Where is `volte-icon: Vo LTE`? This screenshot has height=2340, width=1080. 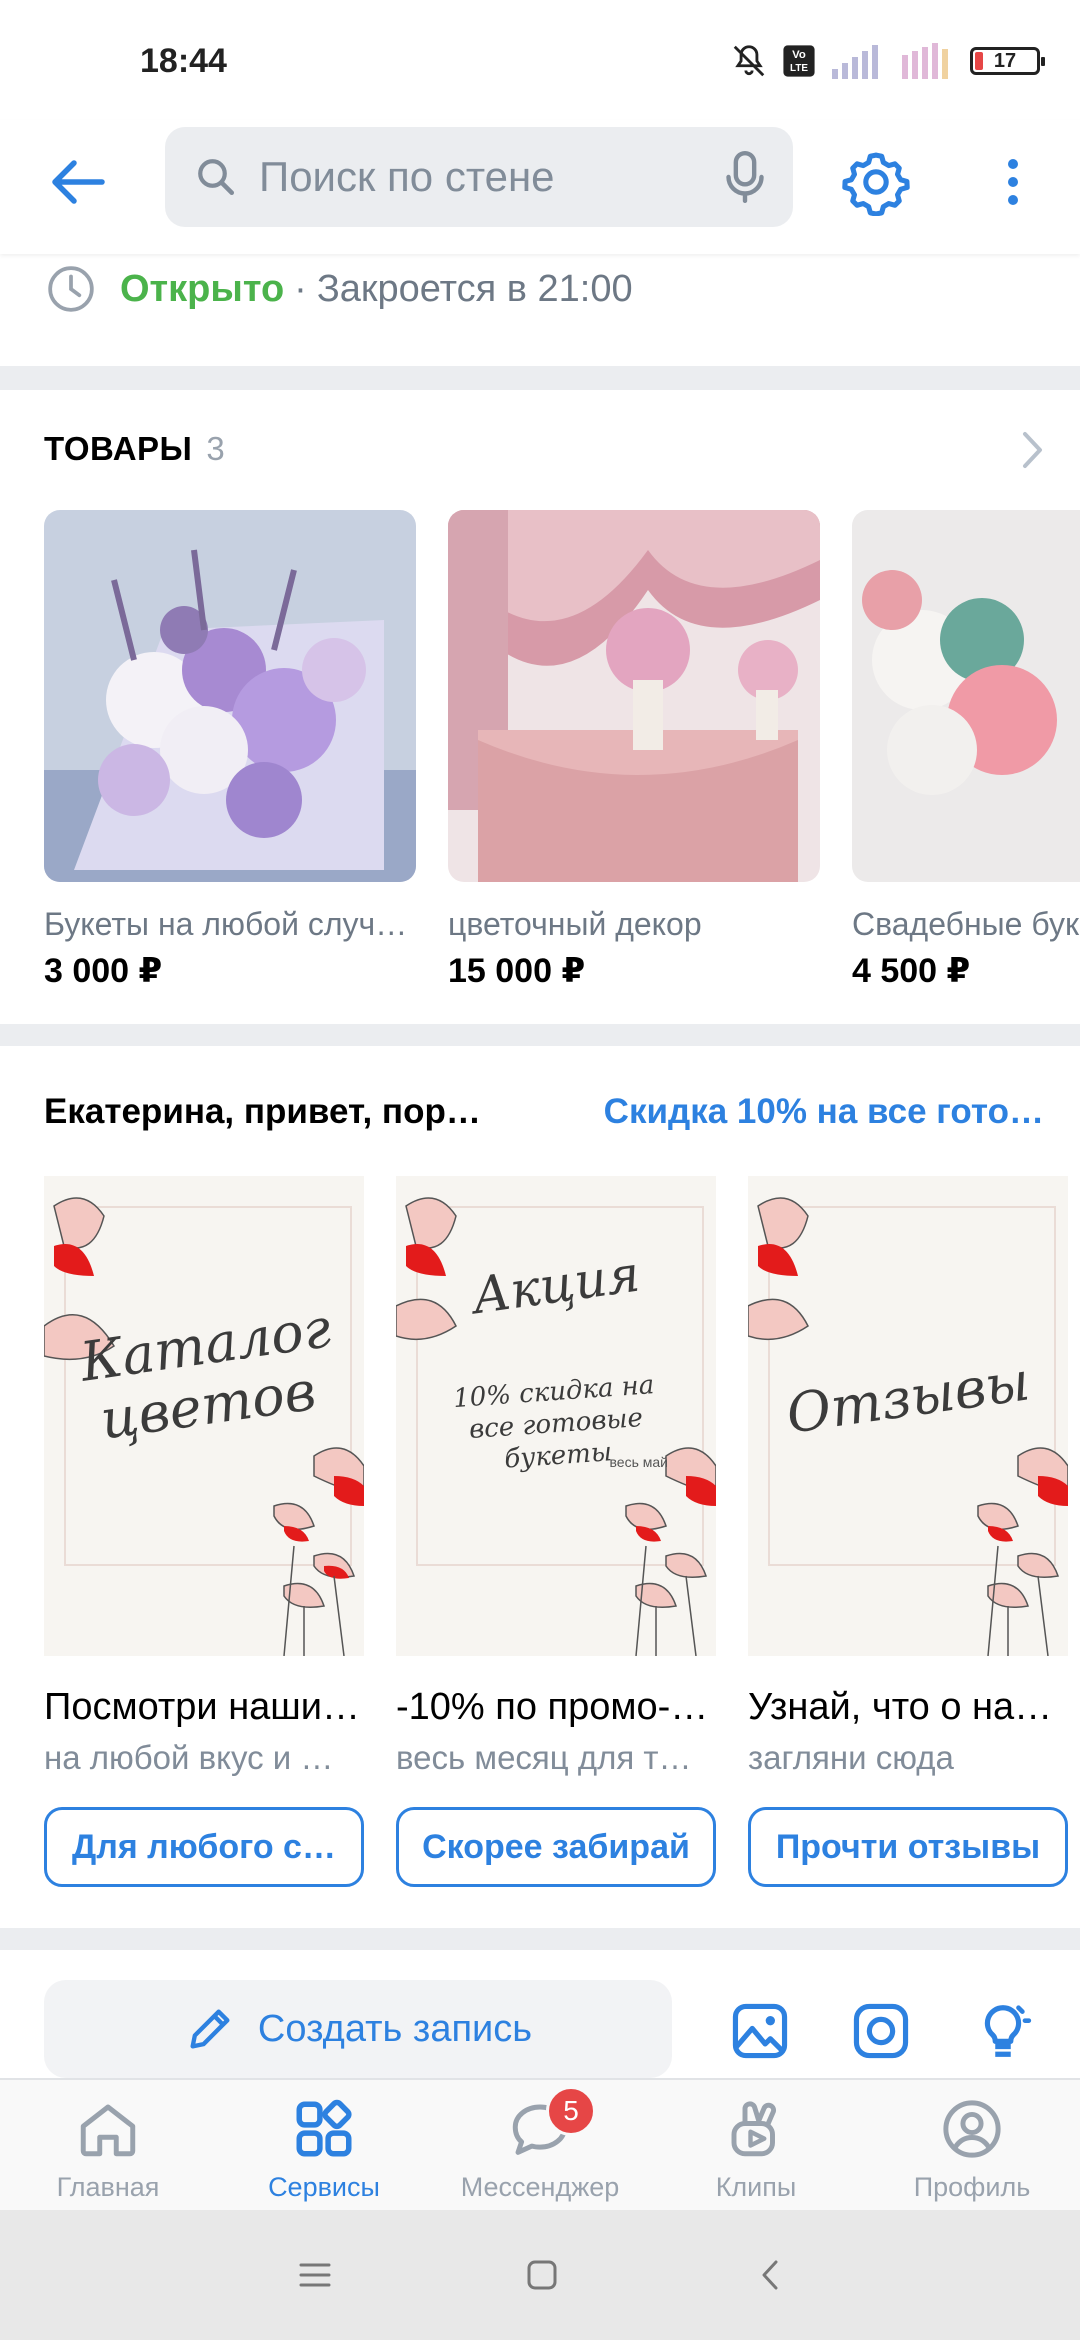 volte-icon: Vo LTE is located at coordinates (799, 61).